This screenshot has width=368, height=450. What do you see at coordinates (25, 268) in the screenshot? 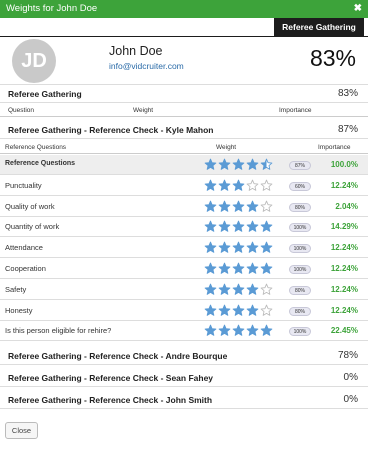
I see `question-text: Cooperation` at bounding box center [25, 268].